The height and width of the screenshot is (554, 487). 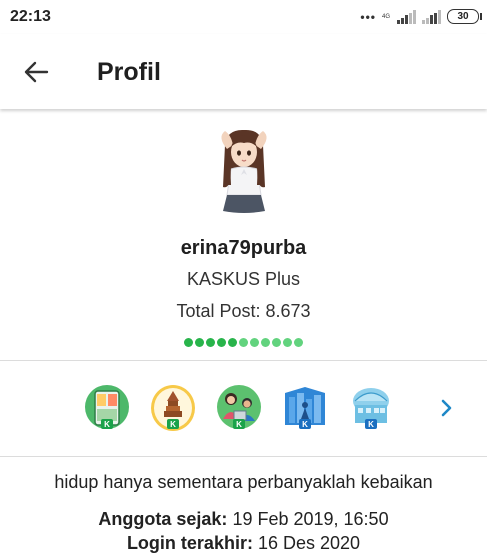 I want to click on avatar, so click(x=244, y=171).